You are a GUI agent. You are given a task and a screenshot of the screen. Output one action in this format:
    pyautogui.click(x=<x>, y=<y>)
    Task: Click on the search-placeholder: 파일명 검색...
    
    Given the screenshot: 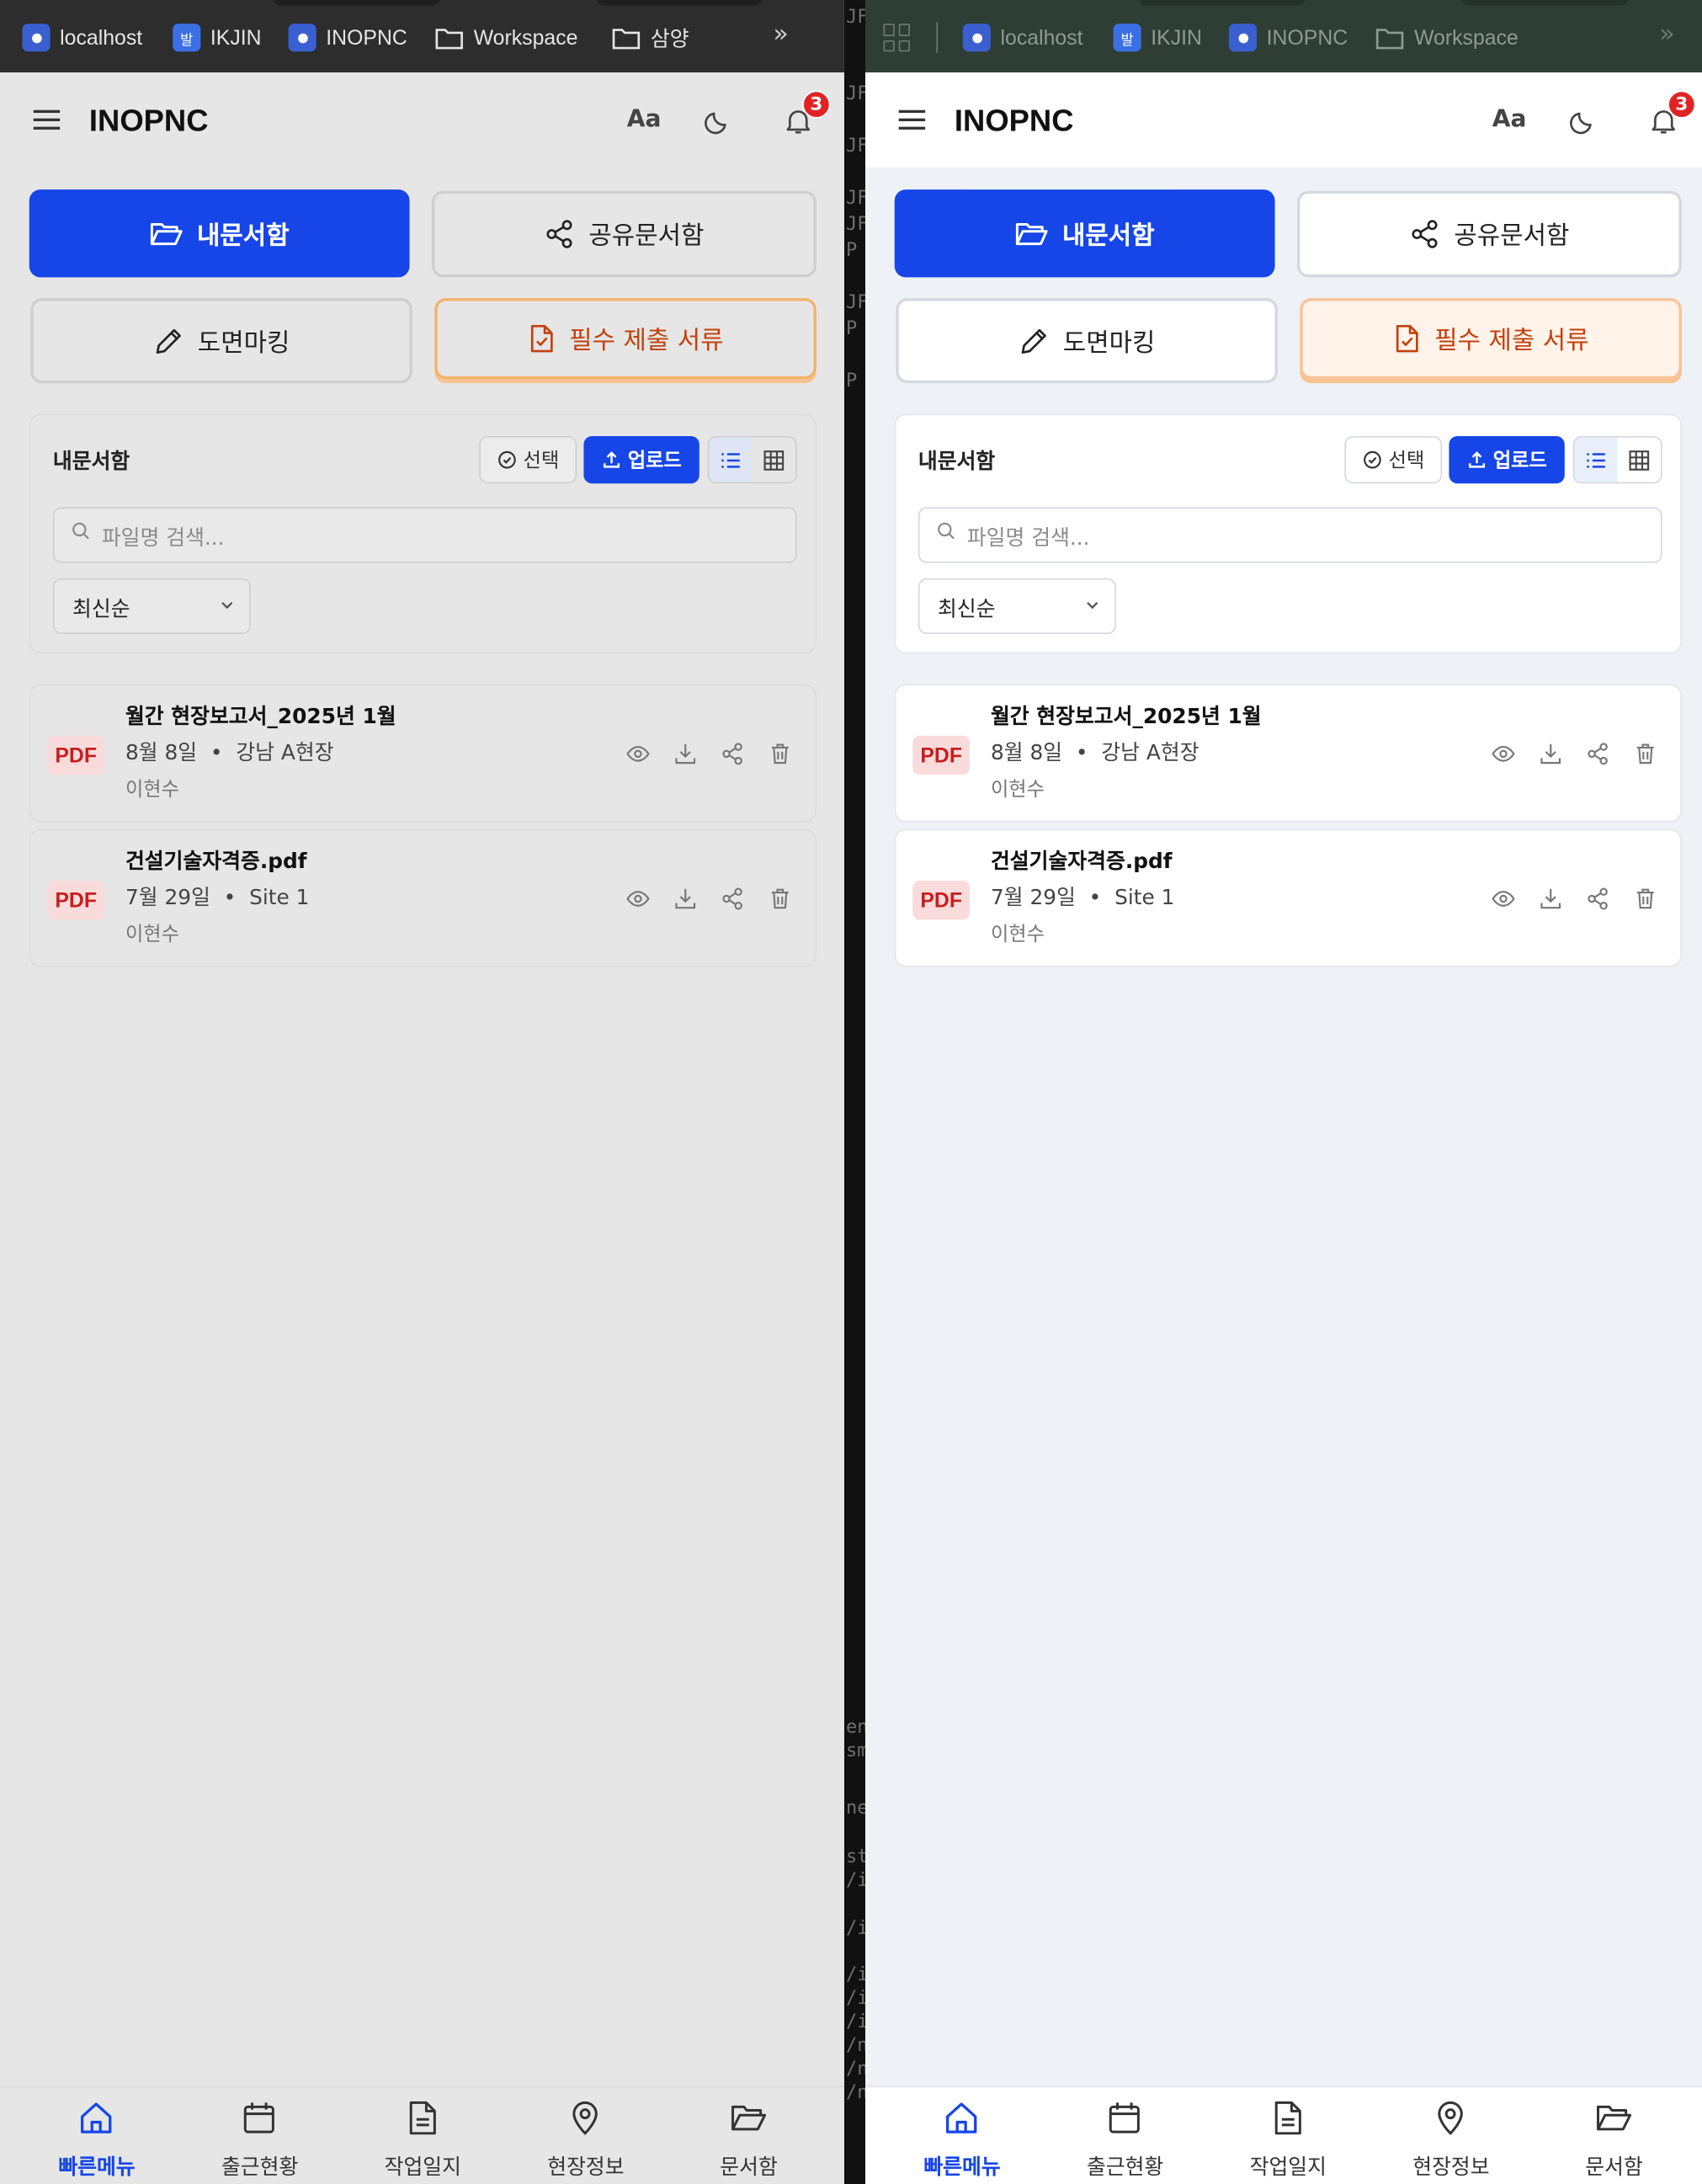 What is the action you would take?
    pyautogui.click(x=1028, y=538)
    